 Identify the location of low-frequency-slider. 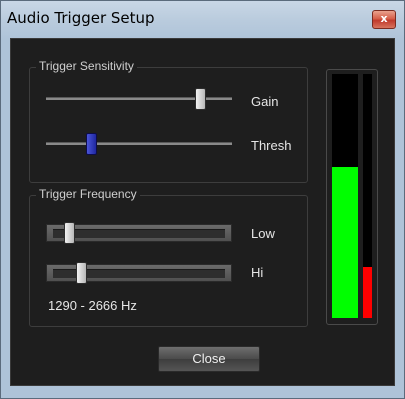
(139, 233).